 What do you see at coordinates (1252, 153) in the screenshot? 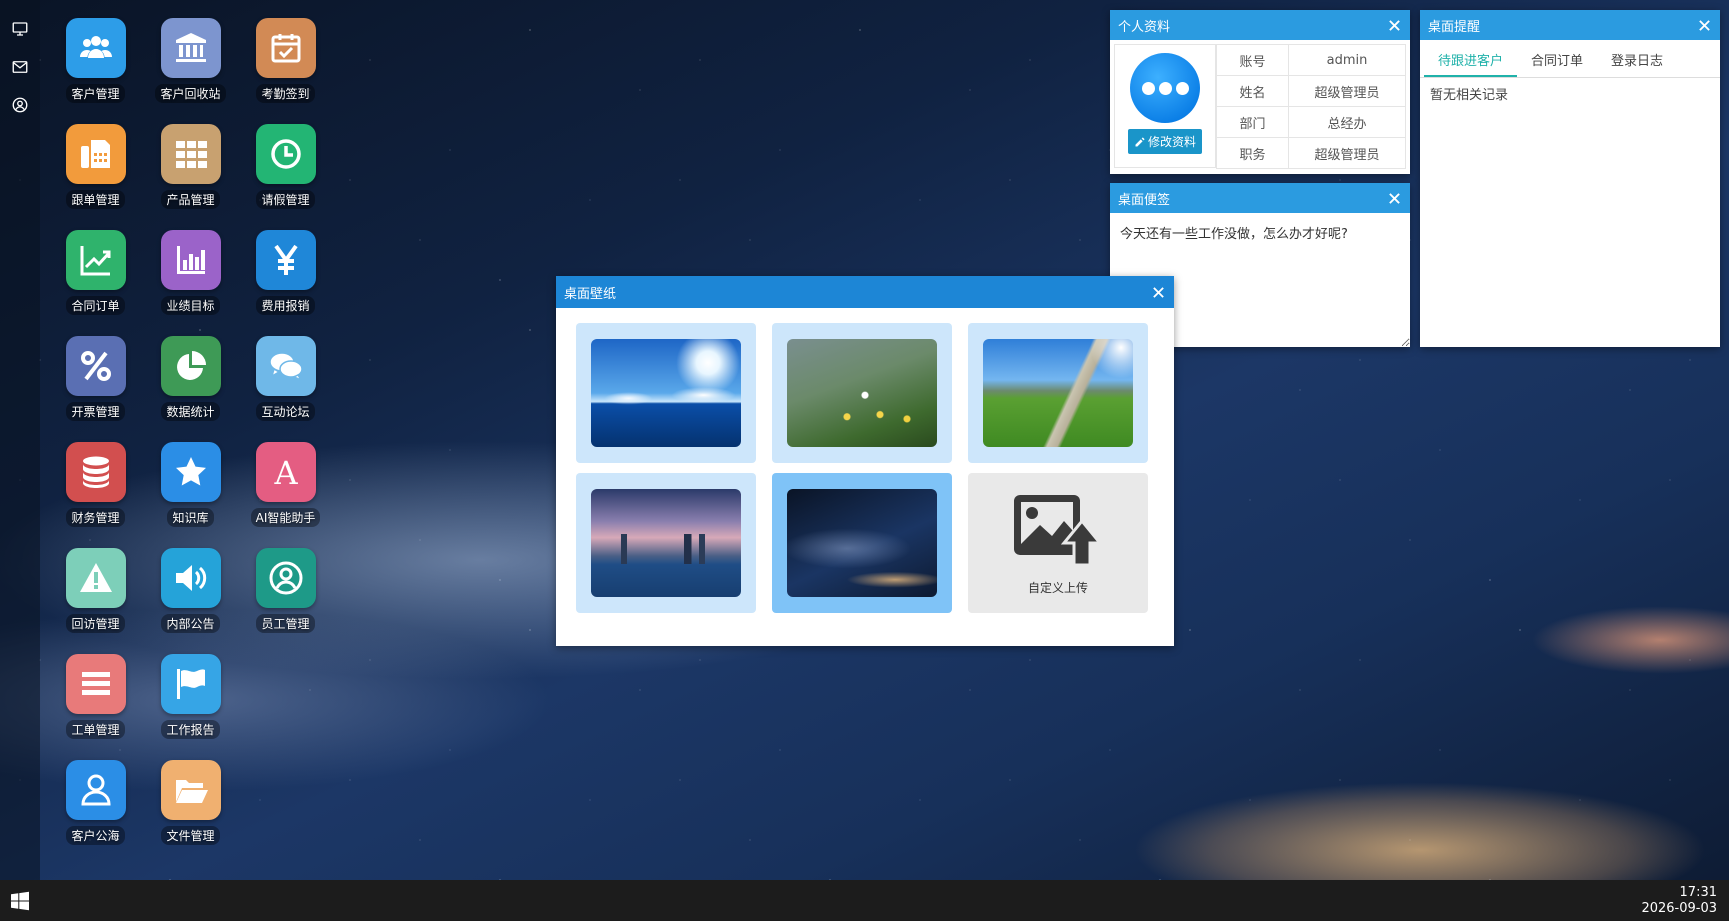
I see `info-key: 职务` at bounding box center [1252, 153].